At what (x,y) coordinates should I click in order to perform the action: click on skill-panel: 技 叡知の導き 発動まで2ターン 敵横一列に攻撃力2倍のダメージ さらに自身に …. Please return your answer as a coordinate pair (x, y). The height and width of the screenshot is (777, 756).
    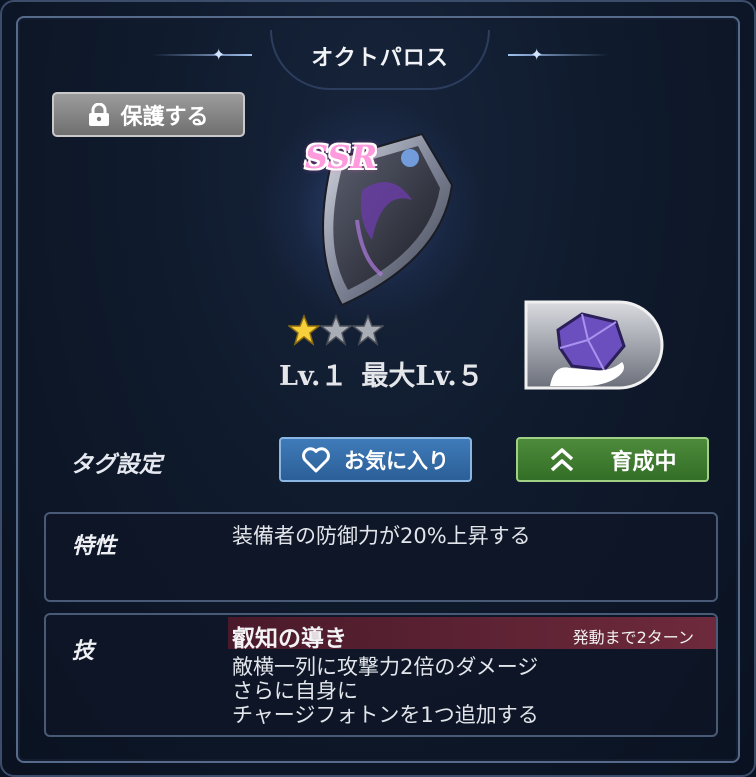
    Looking at the image, I should click on (381, 675).